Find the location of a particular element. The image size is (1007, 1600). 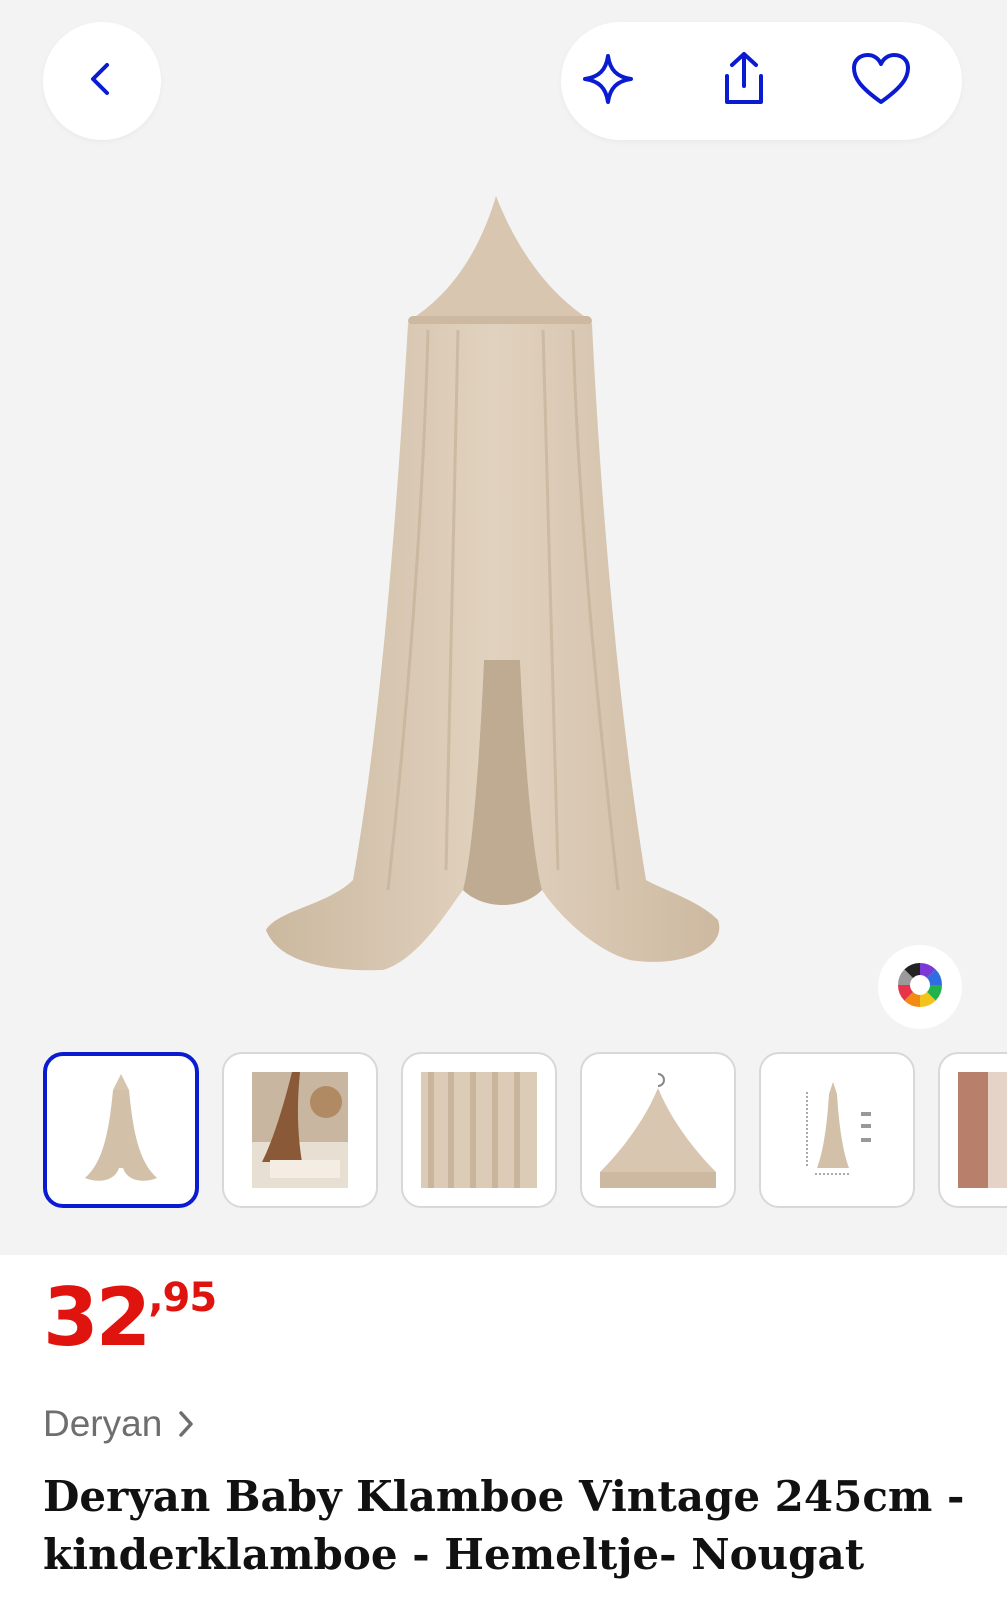

share-icon is located at coordinates (744, 81).